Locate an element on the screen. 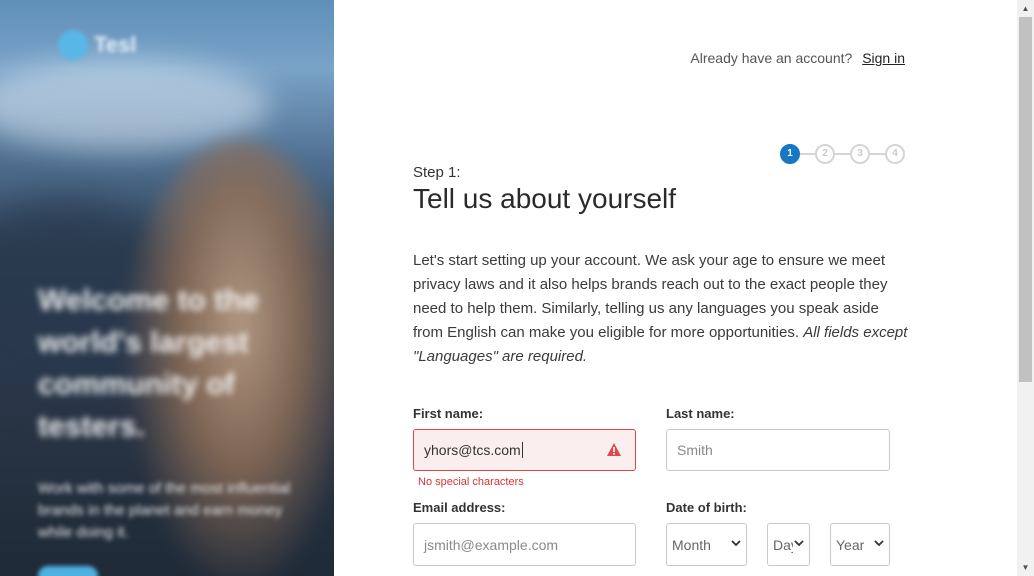  page-title: Tell us about yourself is located at coordinates (545, 198).